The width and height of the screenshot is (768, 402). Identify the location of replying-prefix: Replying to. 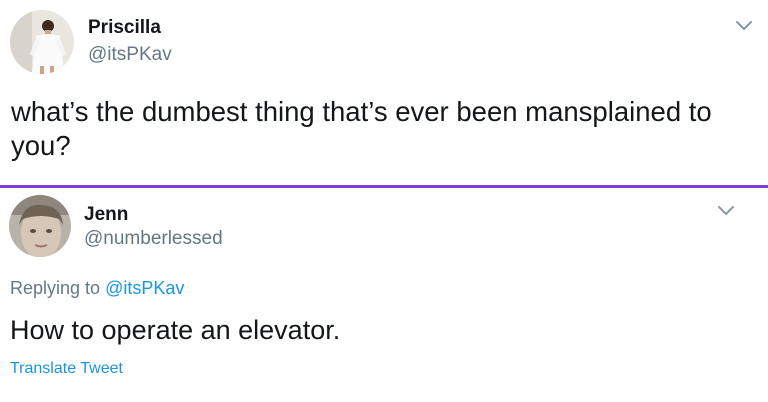
(55, 288).